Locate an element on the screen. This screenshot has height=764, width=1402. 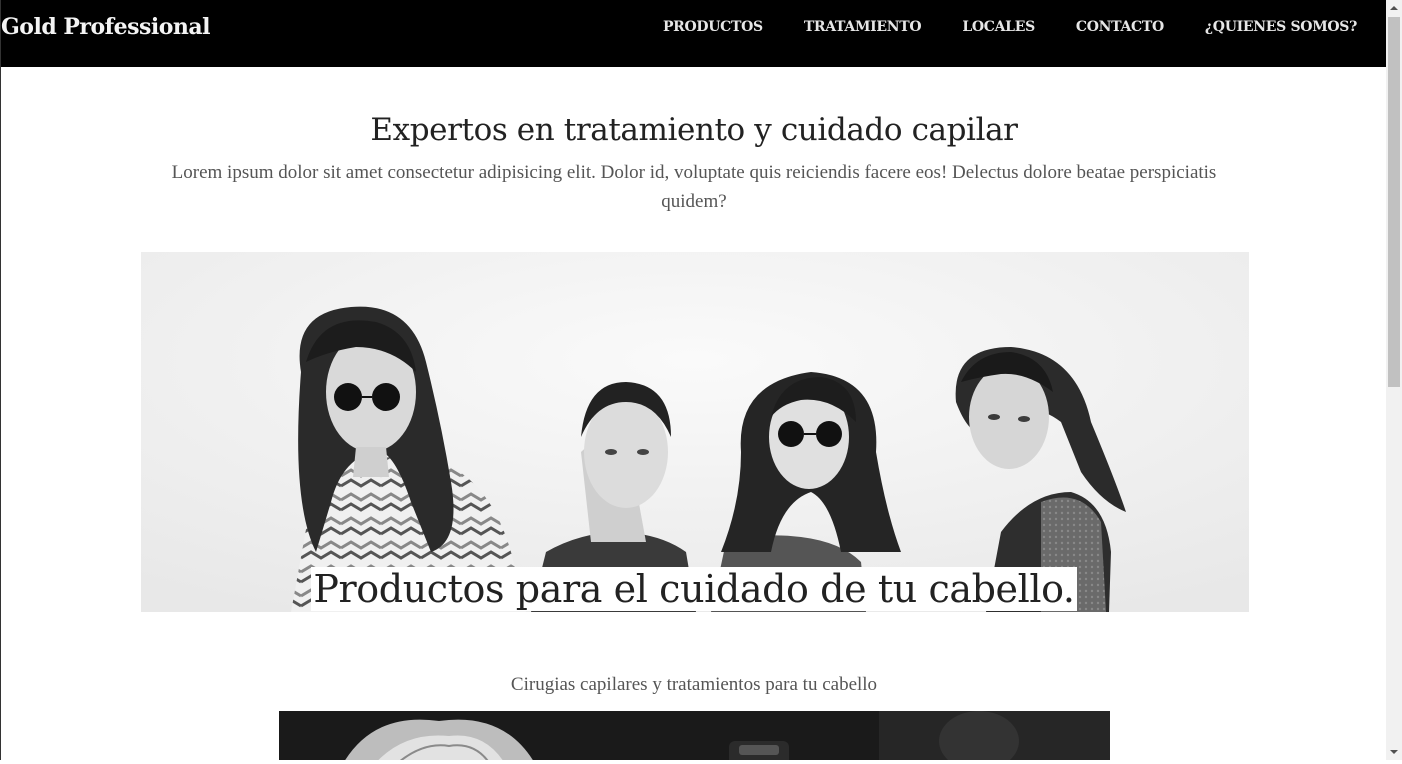
nav-link-productos: PRODUCTOS is located at coordinates (713, 27).